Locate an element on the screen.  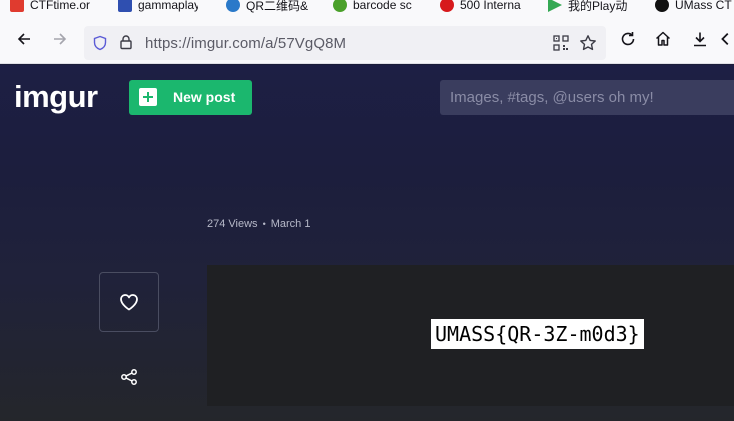
share-button is located at coordinates (129, 377).